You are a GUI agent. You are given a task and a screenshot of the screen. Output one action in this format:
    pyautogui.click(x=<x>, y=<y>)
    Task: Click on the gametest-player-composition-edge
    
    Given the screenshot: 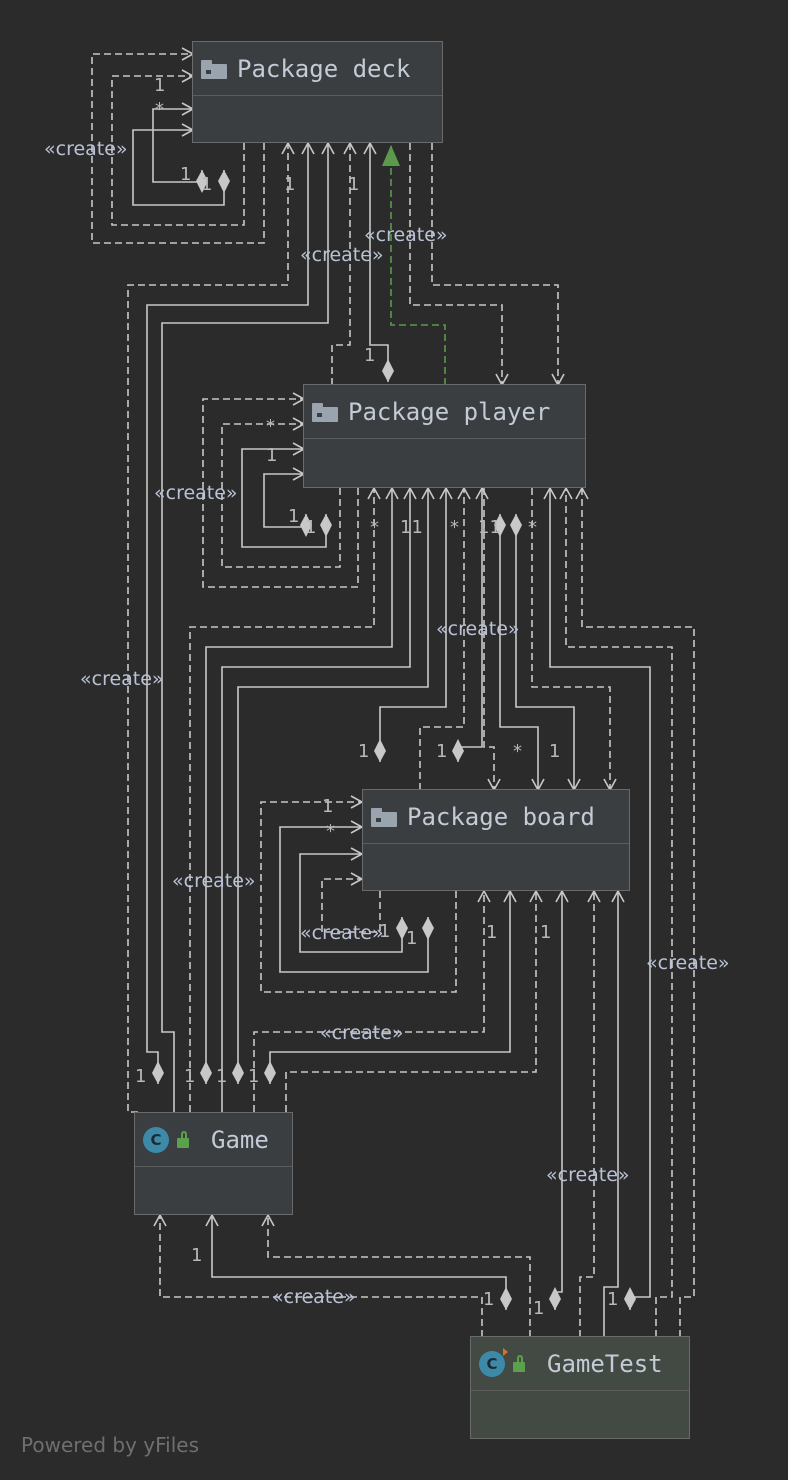 What is the action you would take?
    pyautogui.click(x=597, y=898)
    